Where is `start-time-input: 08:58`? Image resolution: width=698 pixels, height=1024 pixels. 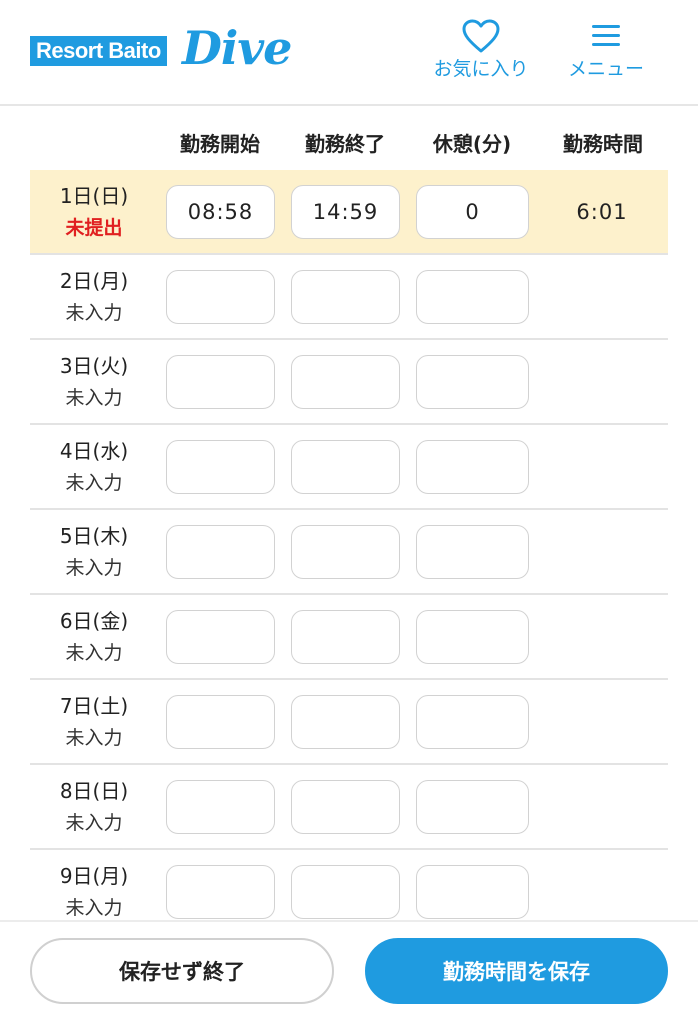 start-time-input: 08:58 is located at coordinates (220, 212).